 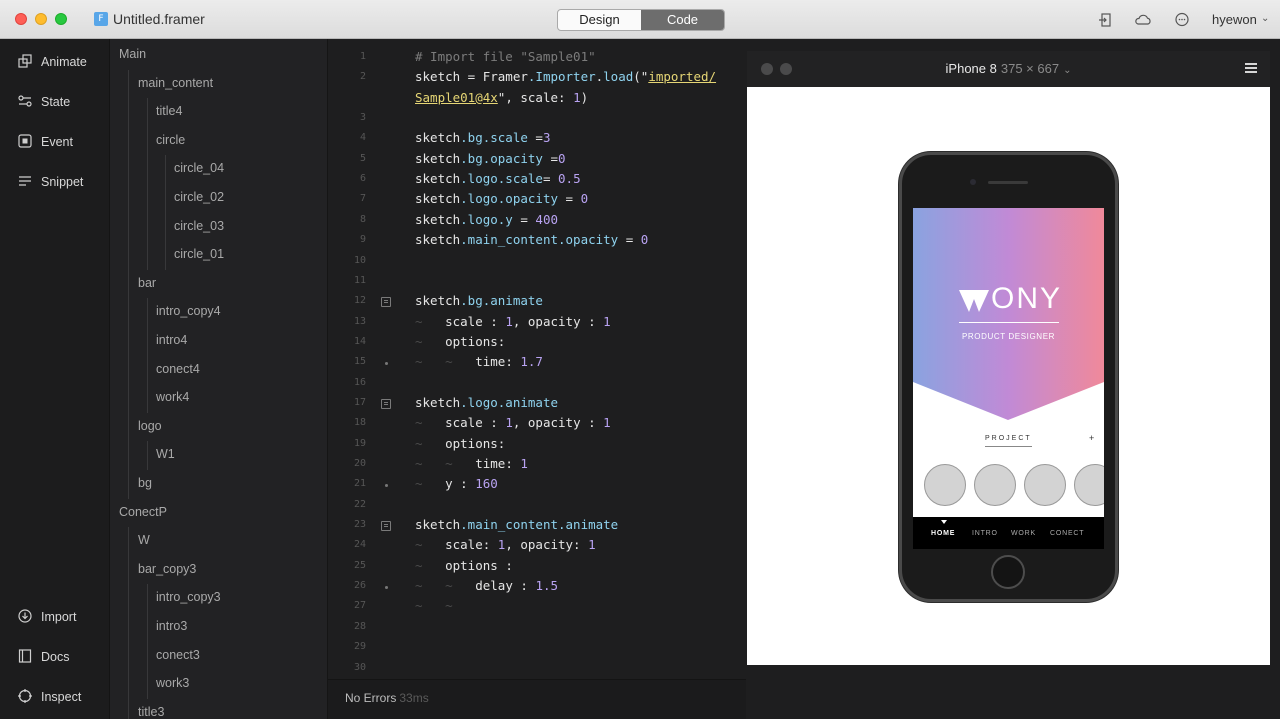 What do you see at coordinates (498, 178) in the screenshot?
I see `code-line: sketch.logo.scale= 0.5` at bounding box center [498, 178].